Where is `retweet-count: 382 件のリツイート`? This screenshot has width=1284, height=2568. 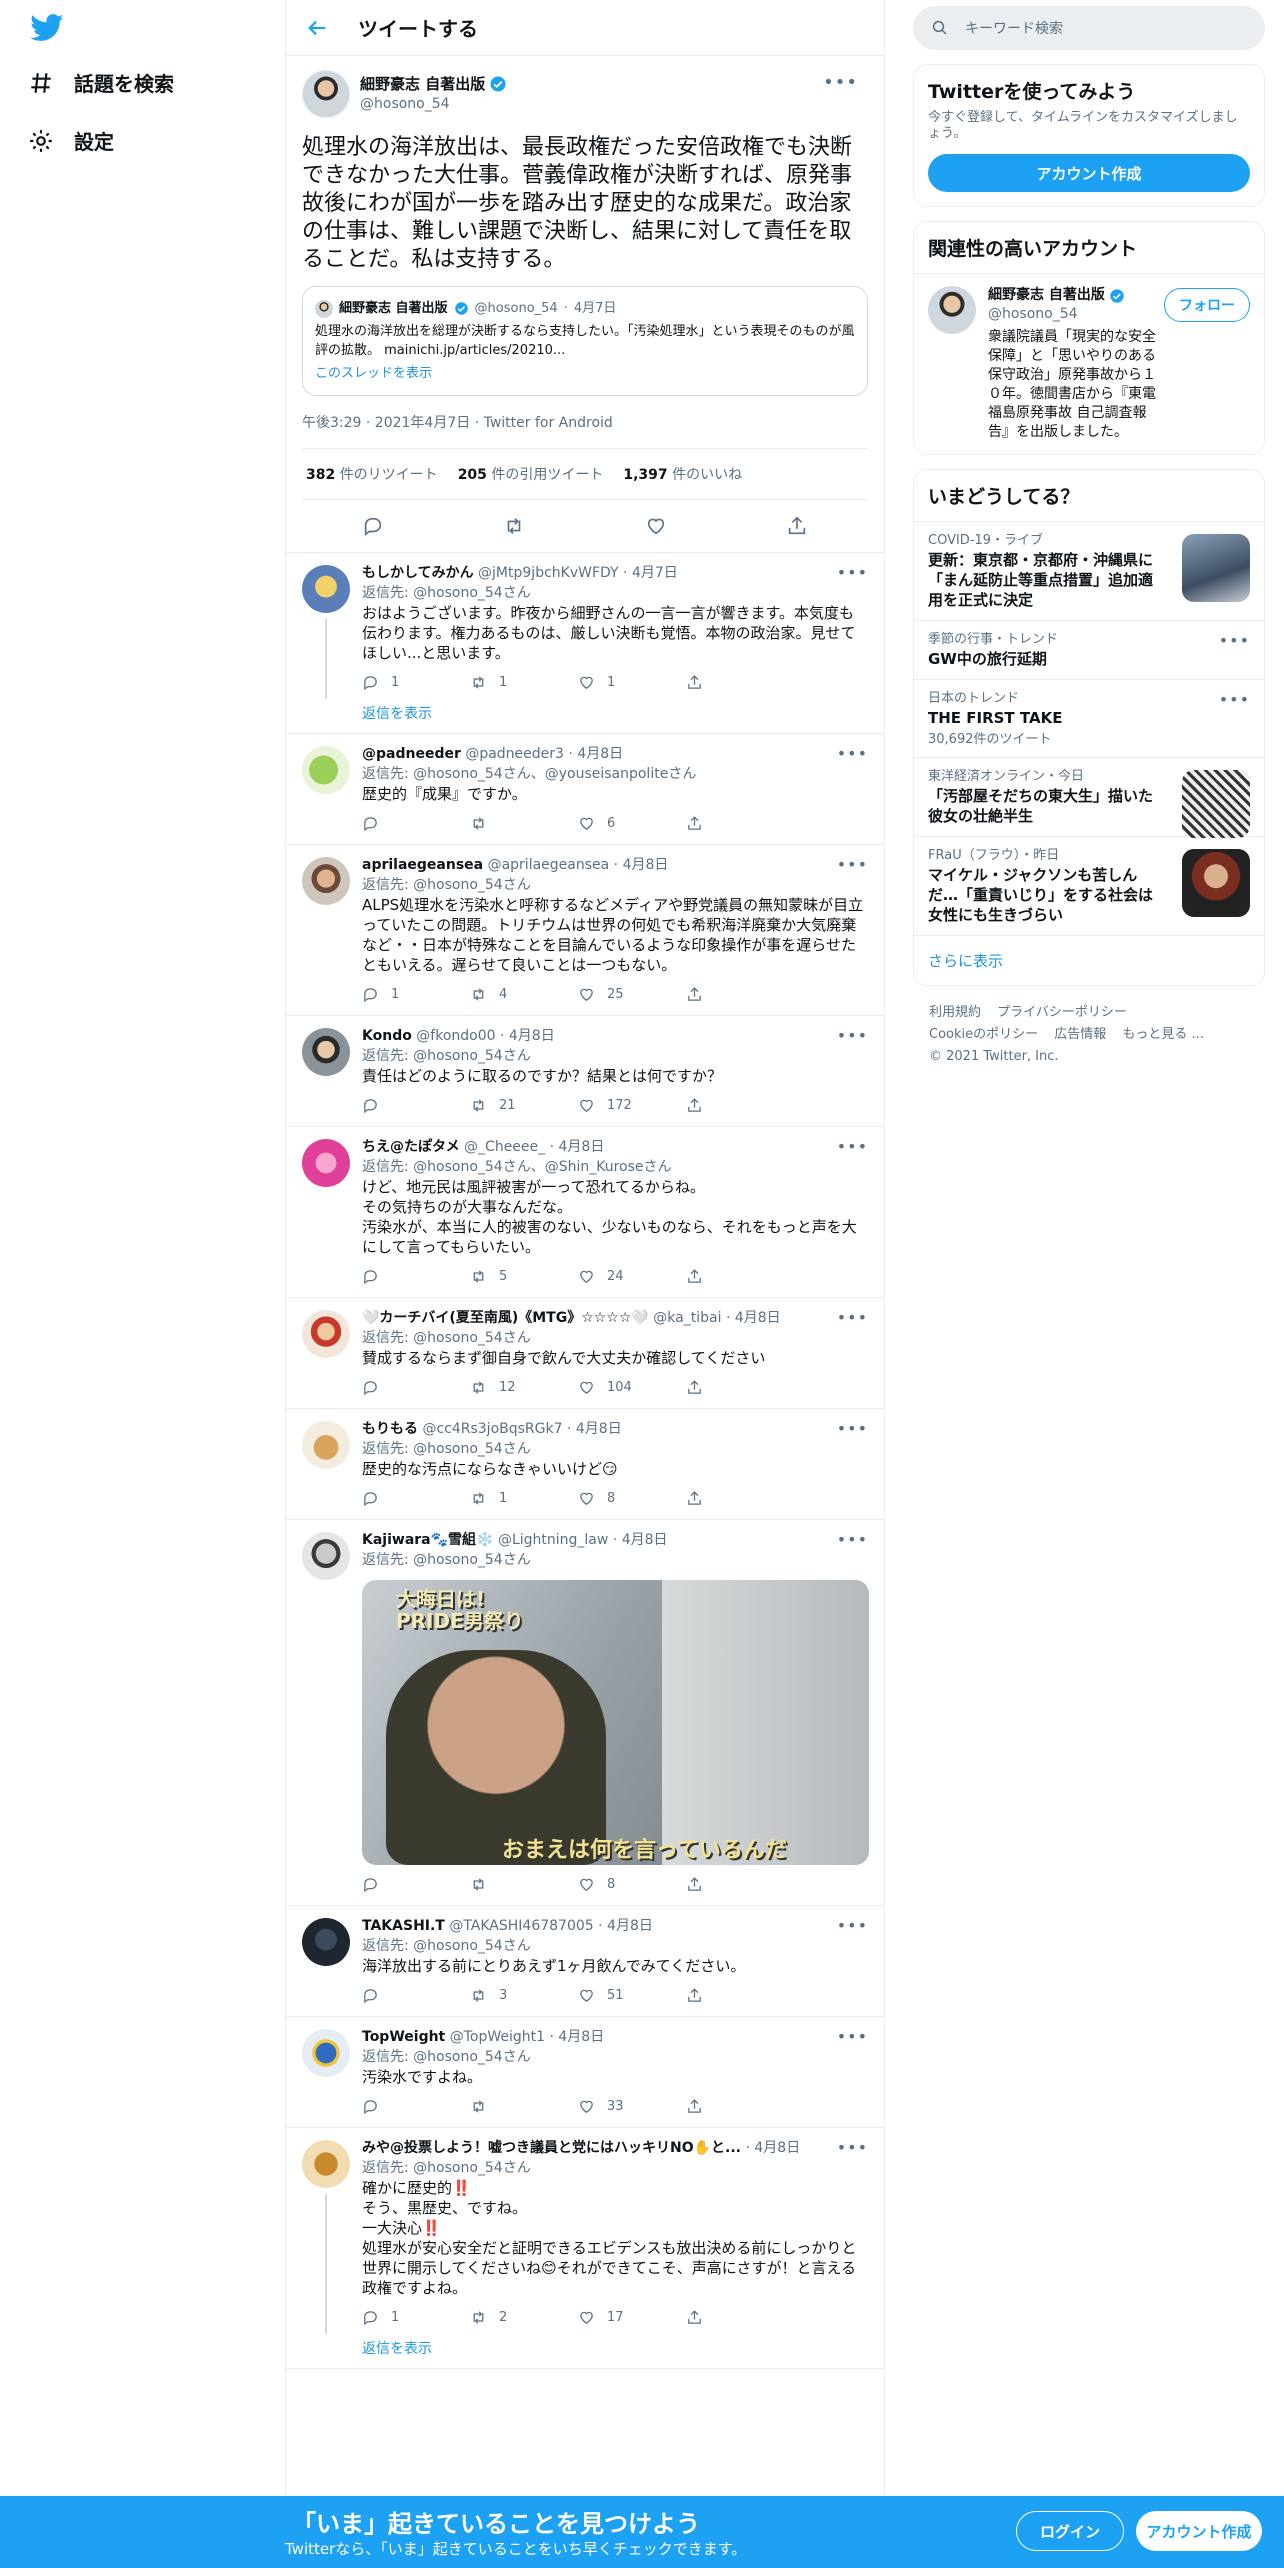
retweet-count: 382 件のリツイート is located at coordinates (372, 474).